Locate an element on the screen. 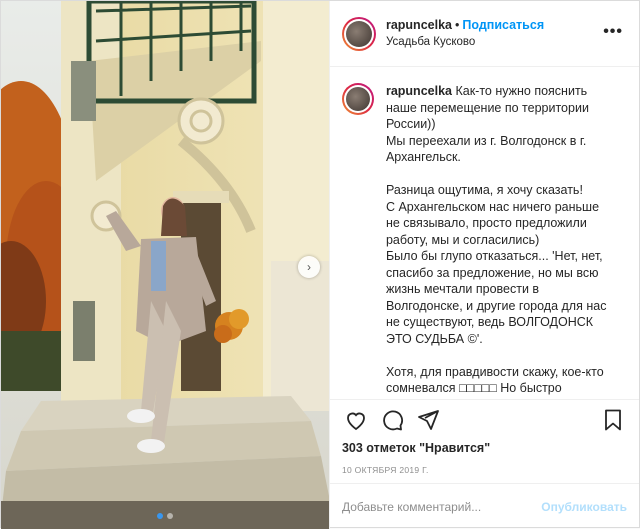  carousel-next-button: › is located at coordinates (309, 267).